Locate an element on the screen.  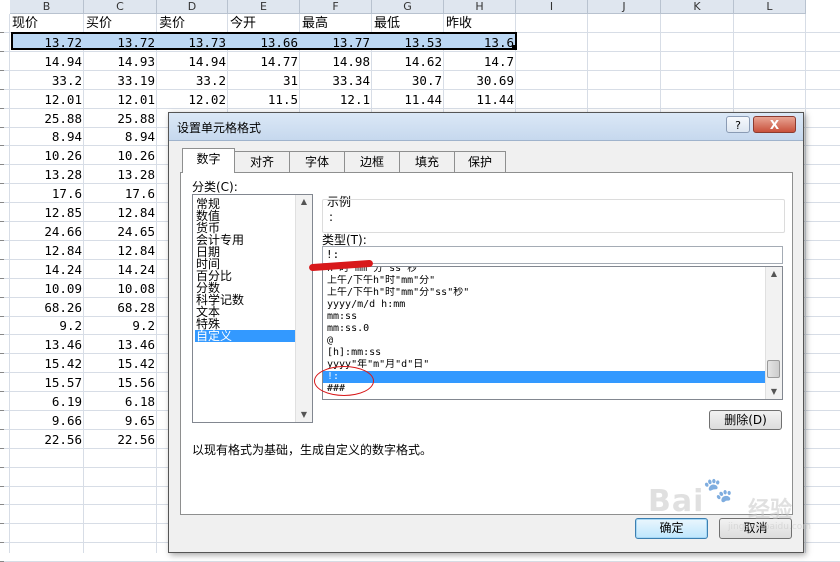
table-cell: 68.26 is located at coordinates (47, 307).